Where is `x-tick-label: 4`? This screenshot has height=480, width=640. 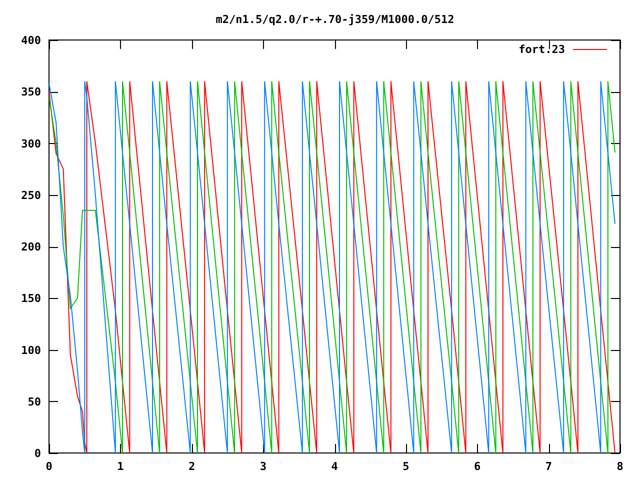
x-tick-label: 4 is located at coordinates (334, 466).